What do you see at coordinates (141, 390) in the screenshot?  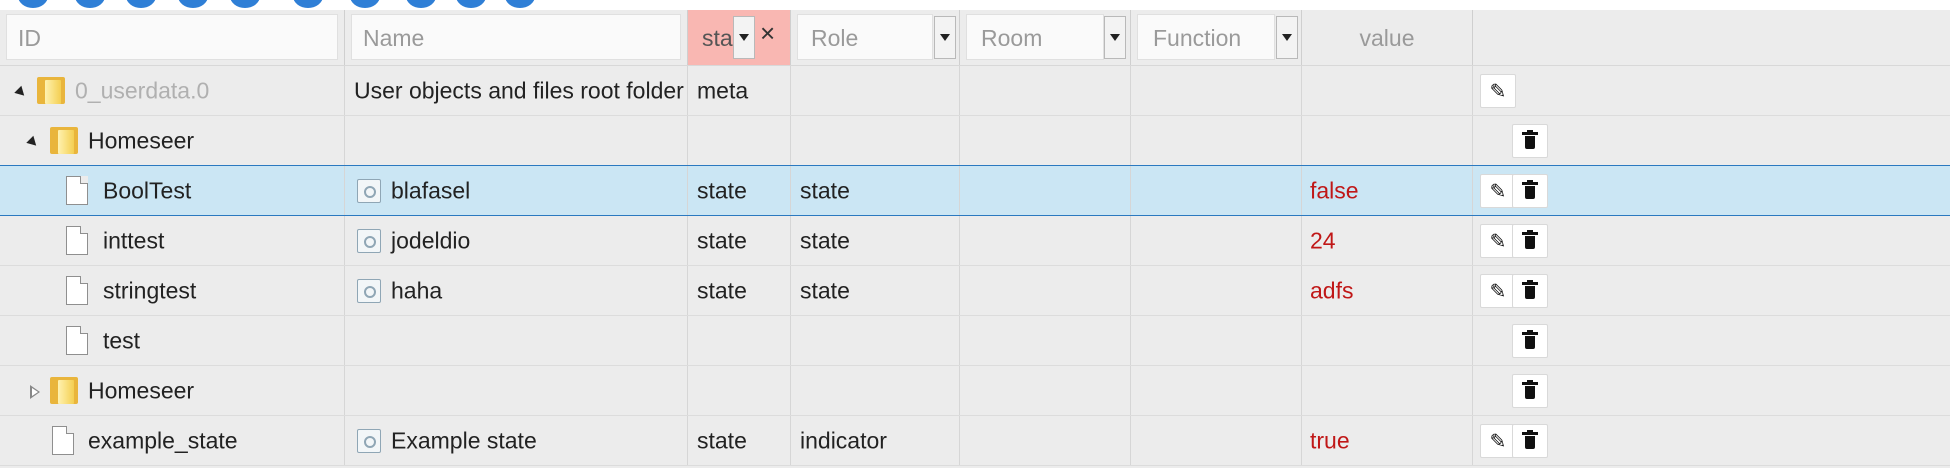 I see `object-id: Homeseer` at bounding box center [141, 390].